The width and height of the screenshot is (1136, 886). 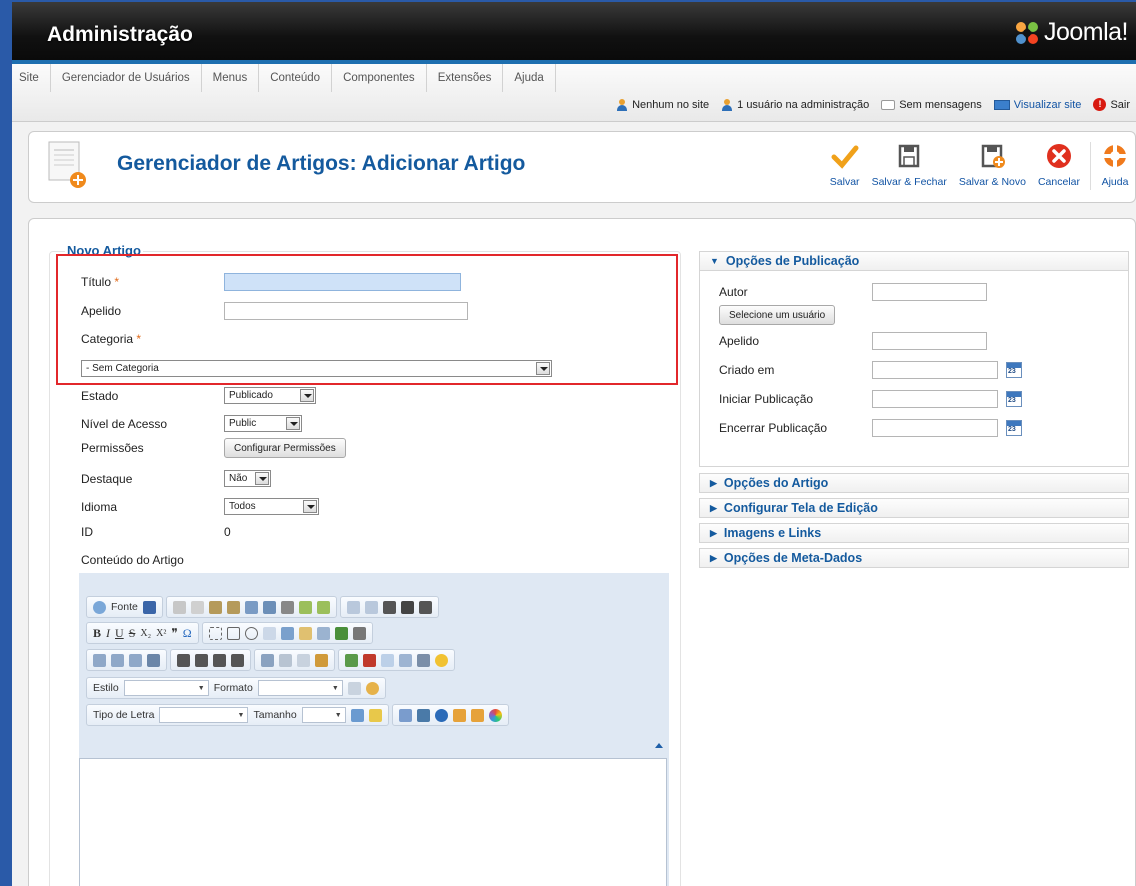 What do you see at coordinates (215, 633) in the screenshot?
I see `form-icon` at bounding box center [215, 633].